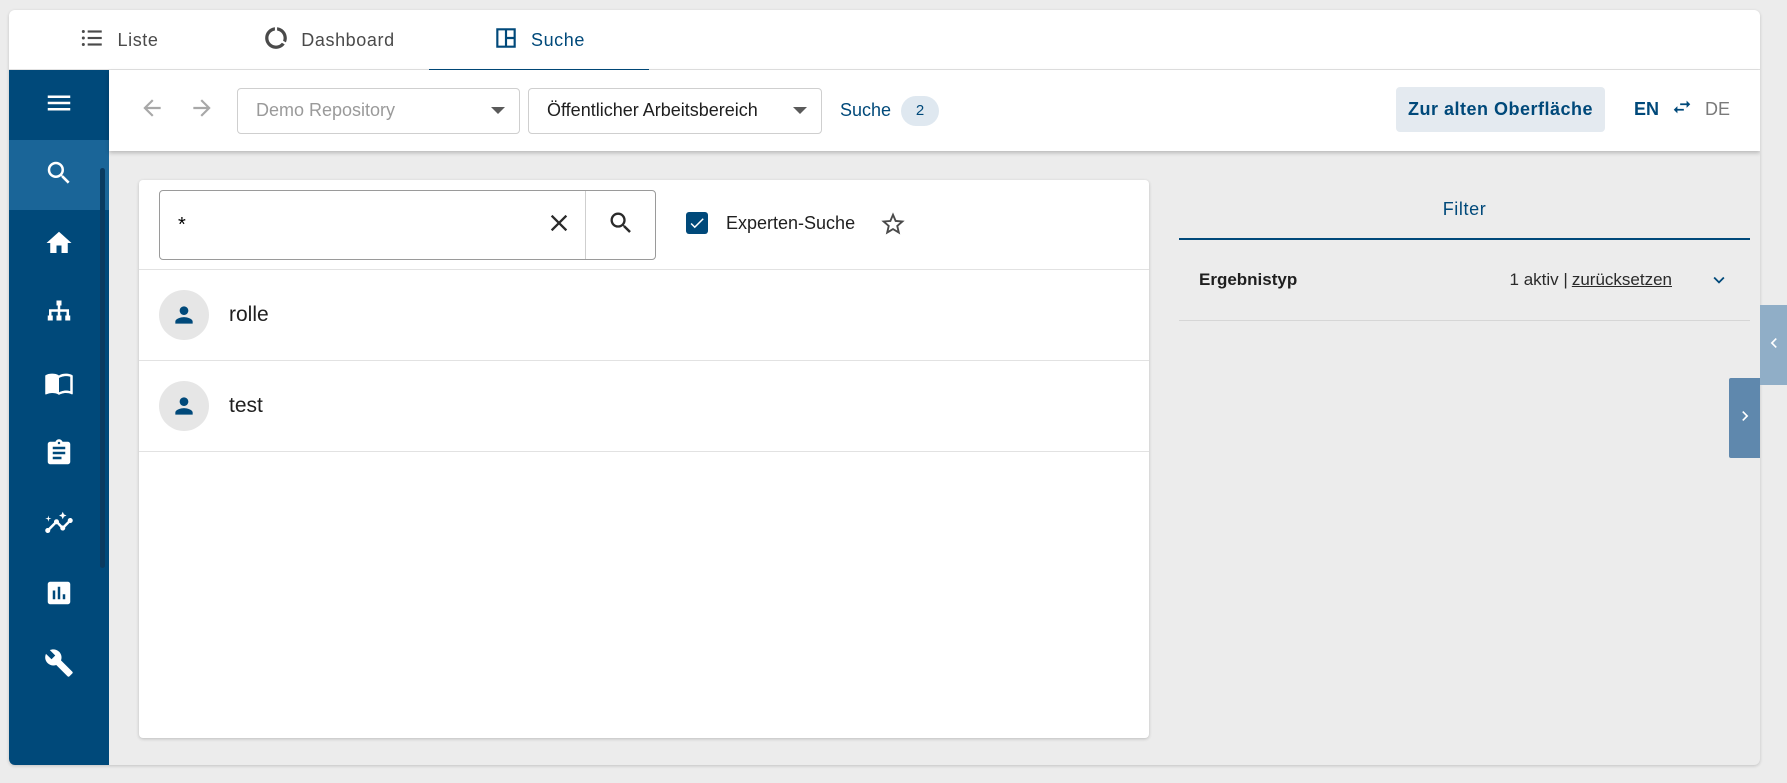 The height and width of the screenshot is (783, 1787). I want to click on bar-chart-icon, so click(59, 595).